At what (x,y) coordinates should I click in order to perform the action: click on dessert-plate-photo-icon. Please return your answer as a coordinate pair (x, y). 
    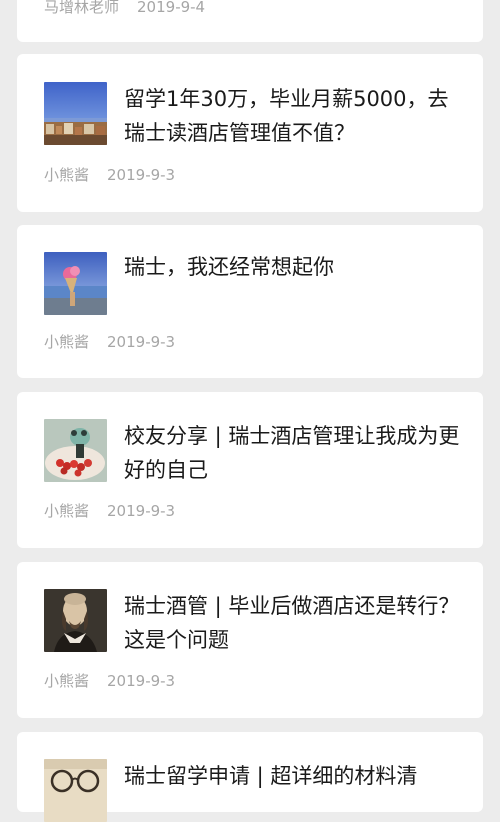
    Looking at the image, I should click on (75, 450).